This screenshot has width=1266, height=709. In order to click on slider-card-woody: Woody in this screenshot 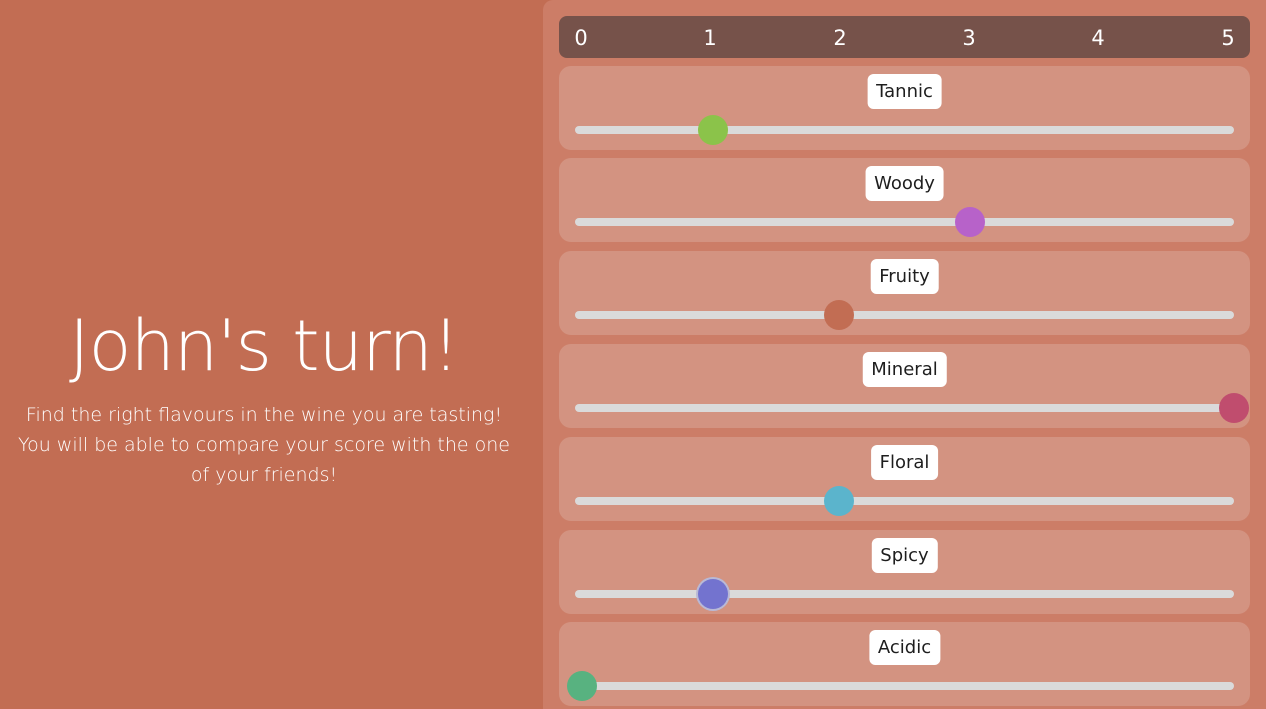, I will do `click(904, 200)`.